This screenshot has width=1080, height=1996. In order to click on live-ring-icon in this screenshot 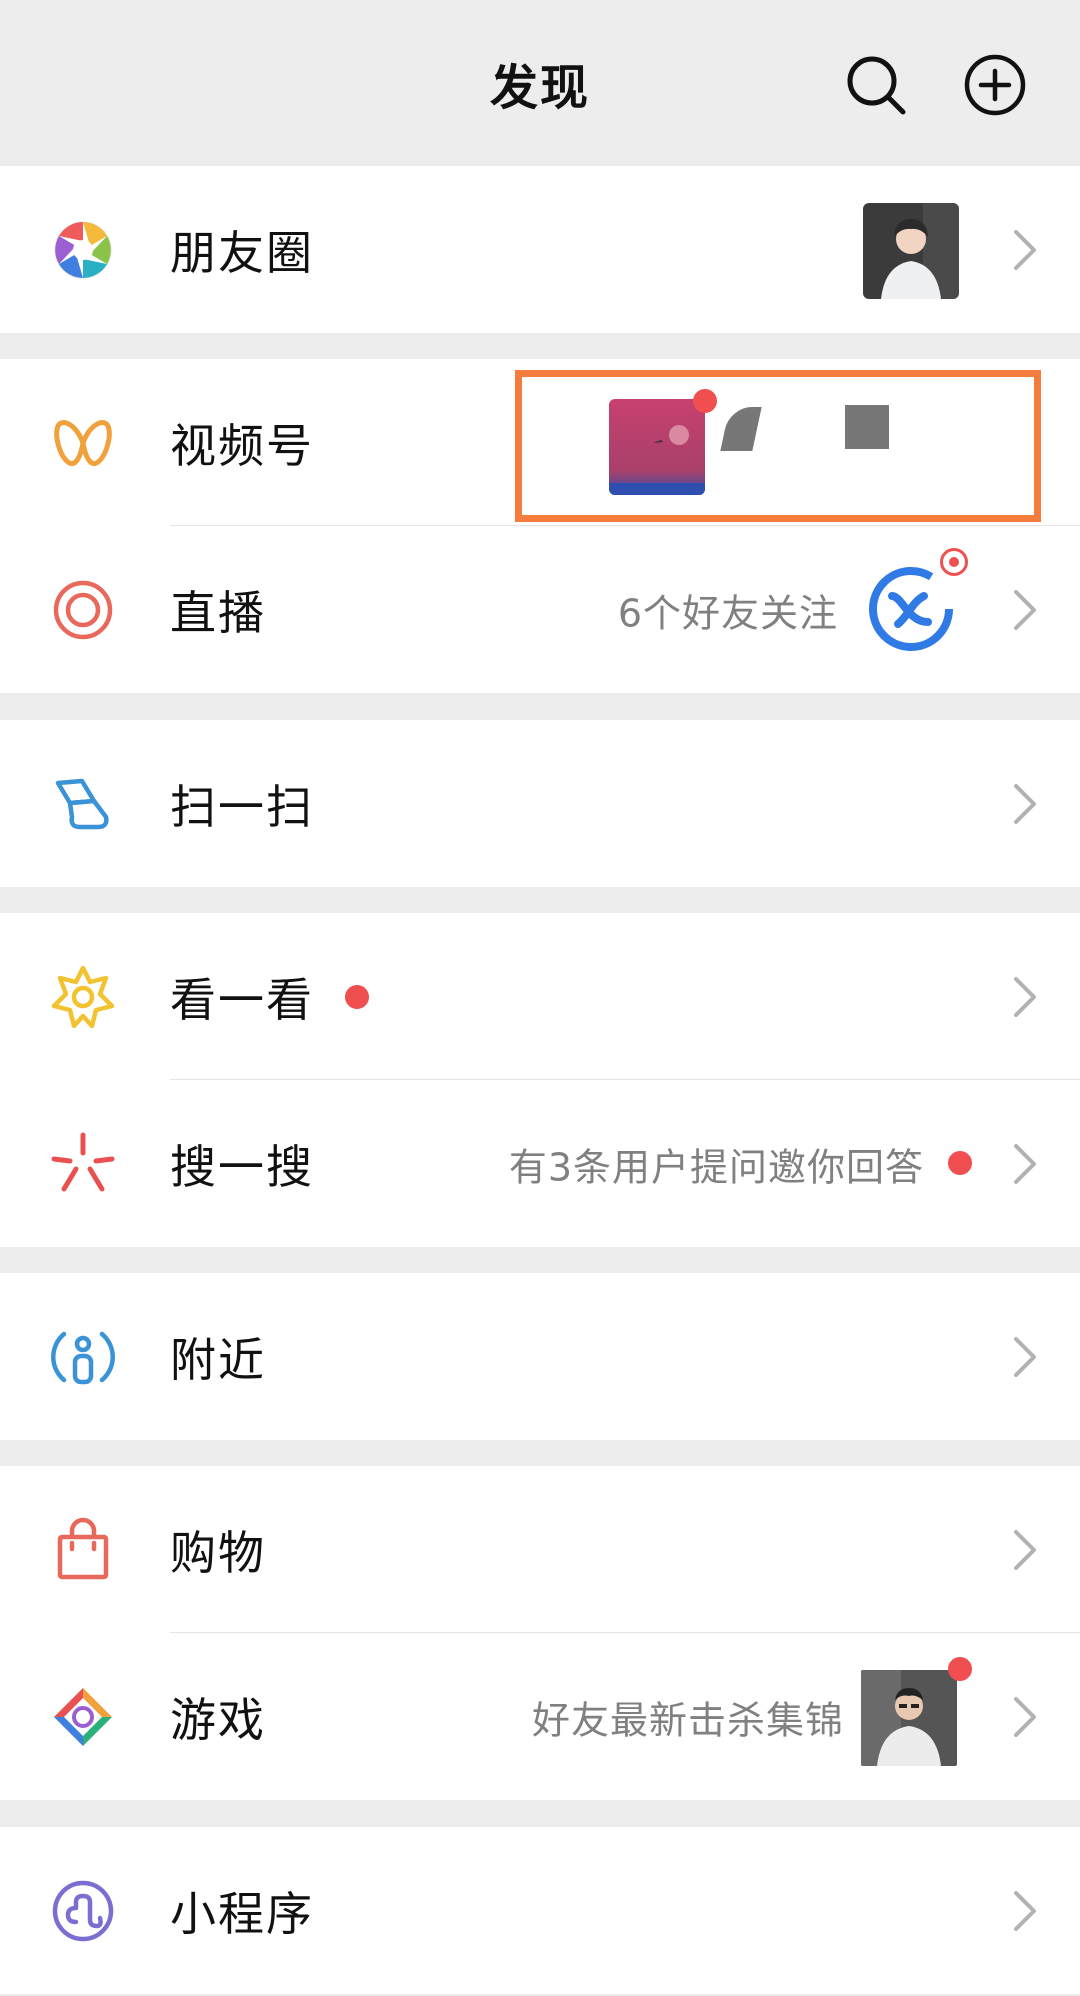, I will do `click(83, 610)`.